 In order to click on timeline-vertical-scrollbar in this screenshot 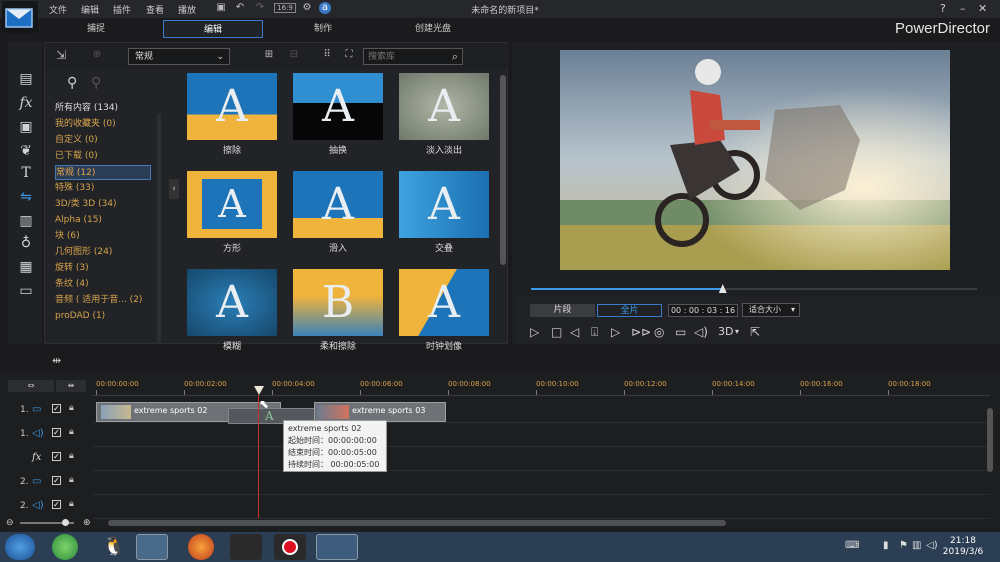, I will do `click(990, 440)`.